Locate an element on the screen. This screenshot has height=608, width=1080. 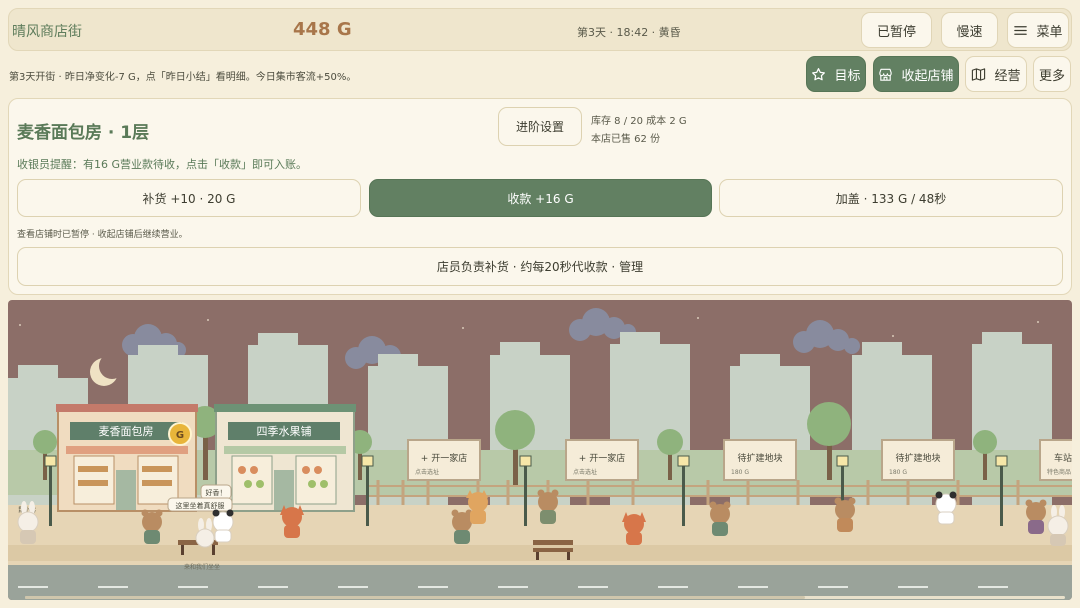
scroll-progress-track is located at coordinates (545, 597).